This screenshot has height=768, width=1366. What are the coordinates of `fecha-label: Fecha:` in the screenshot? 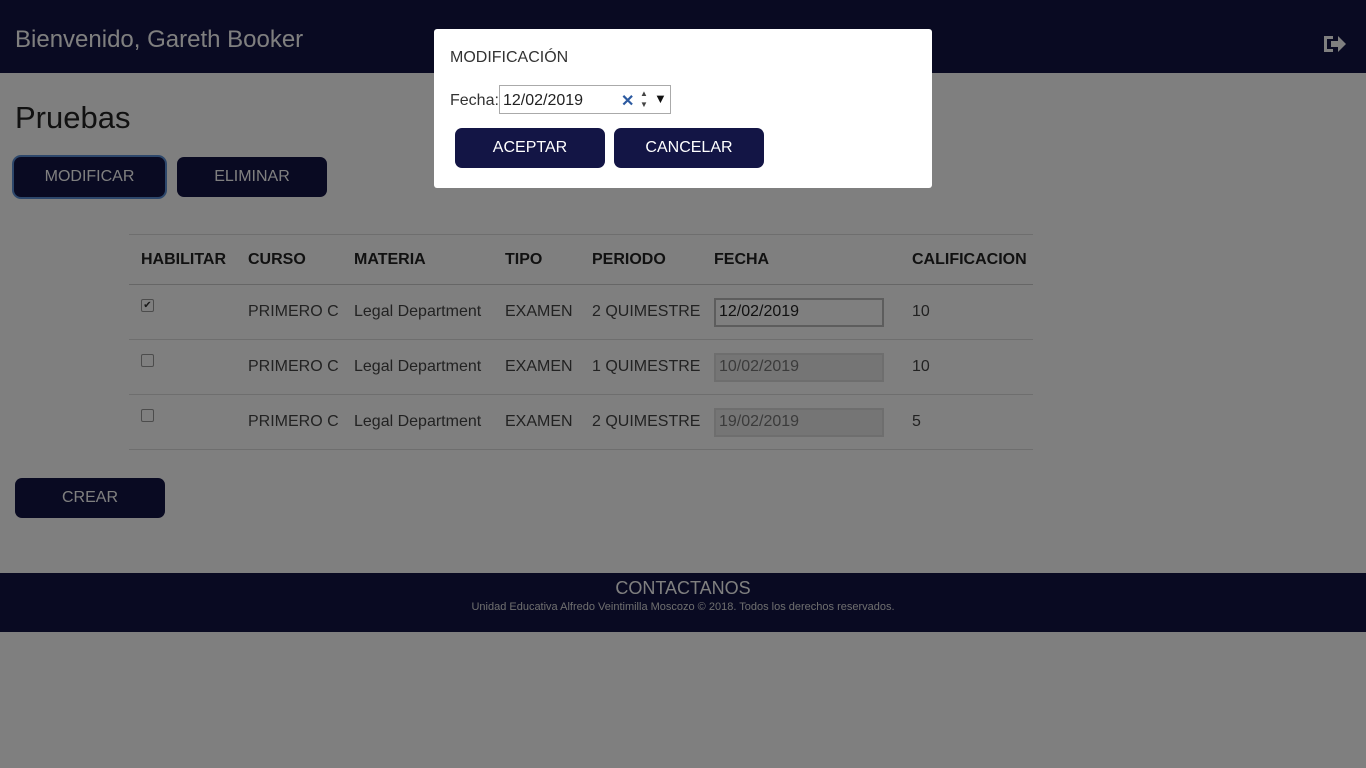 It's located at (474, 100).